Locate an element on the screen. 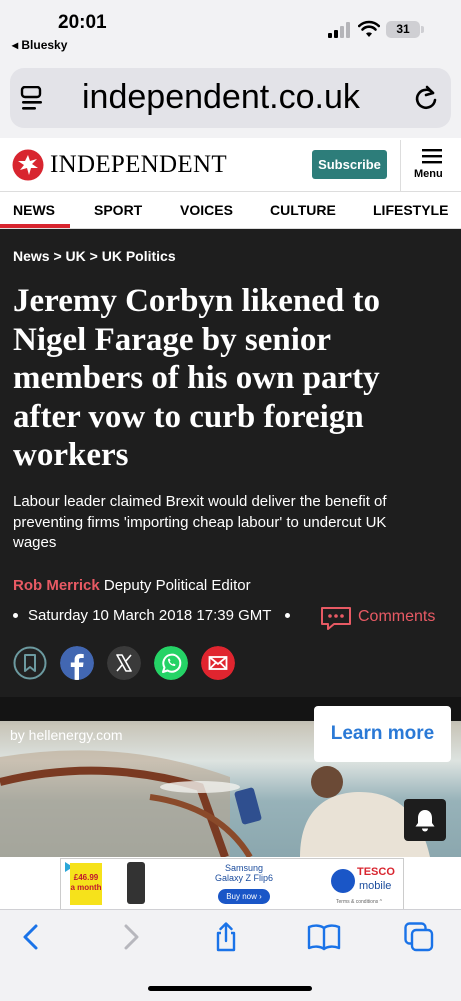 The image size is (461, 1001). bell-icon is located at coordinates (425, 821).